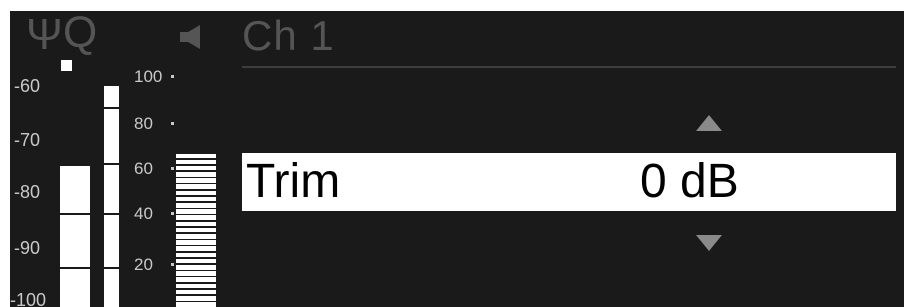 The width and height of the screenshot is (912, 307). I want to click on af-scale-label: 100, so click(148, 76).